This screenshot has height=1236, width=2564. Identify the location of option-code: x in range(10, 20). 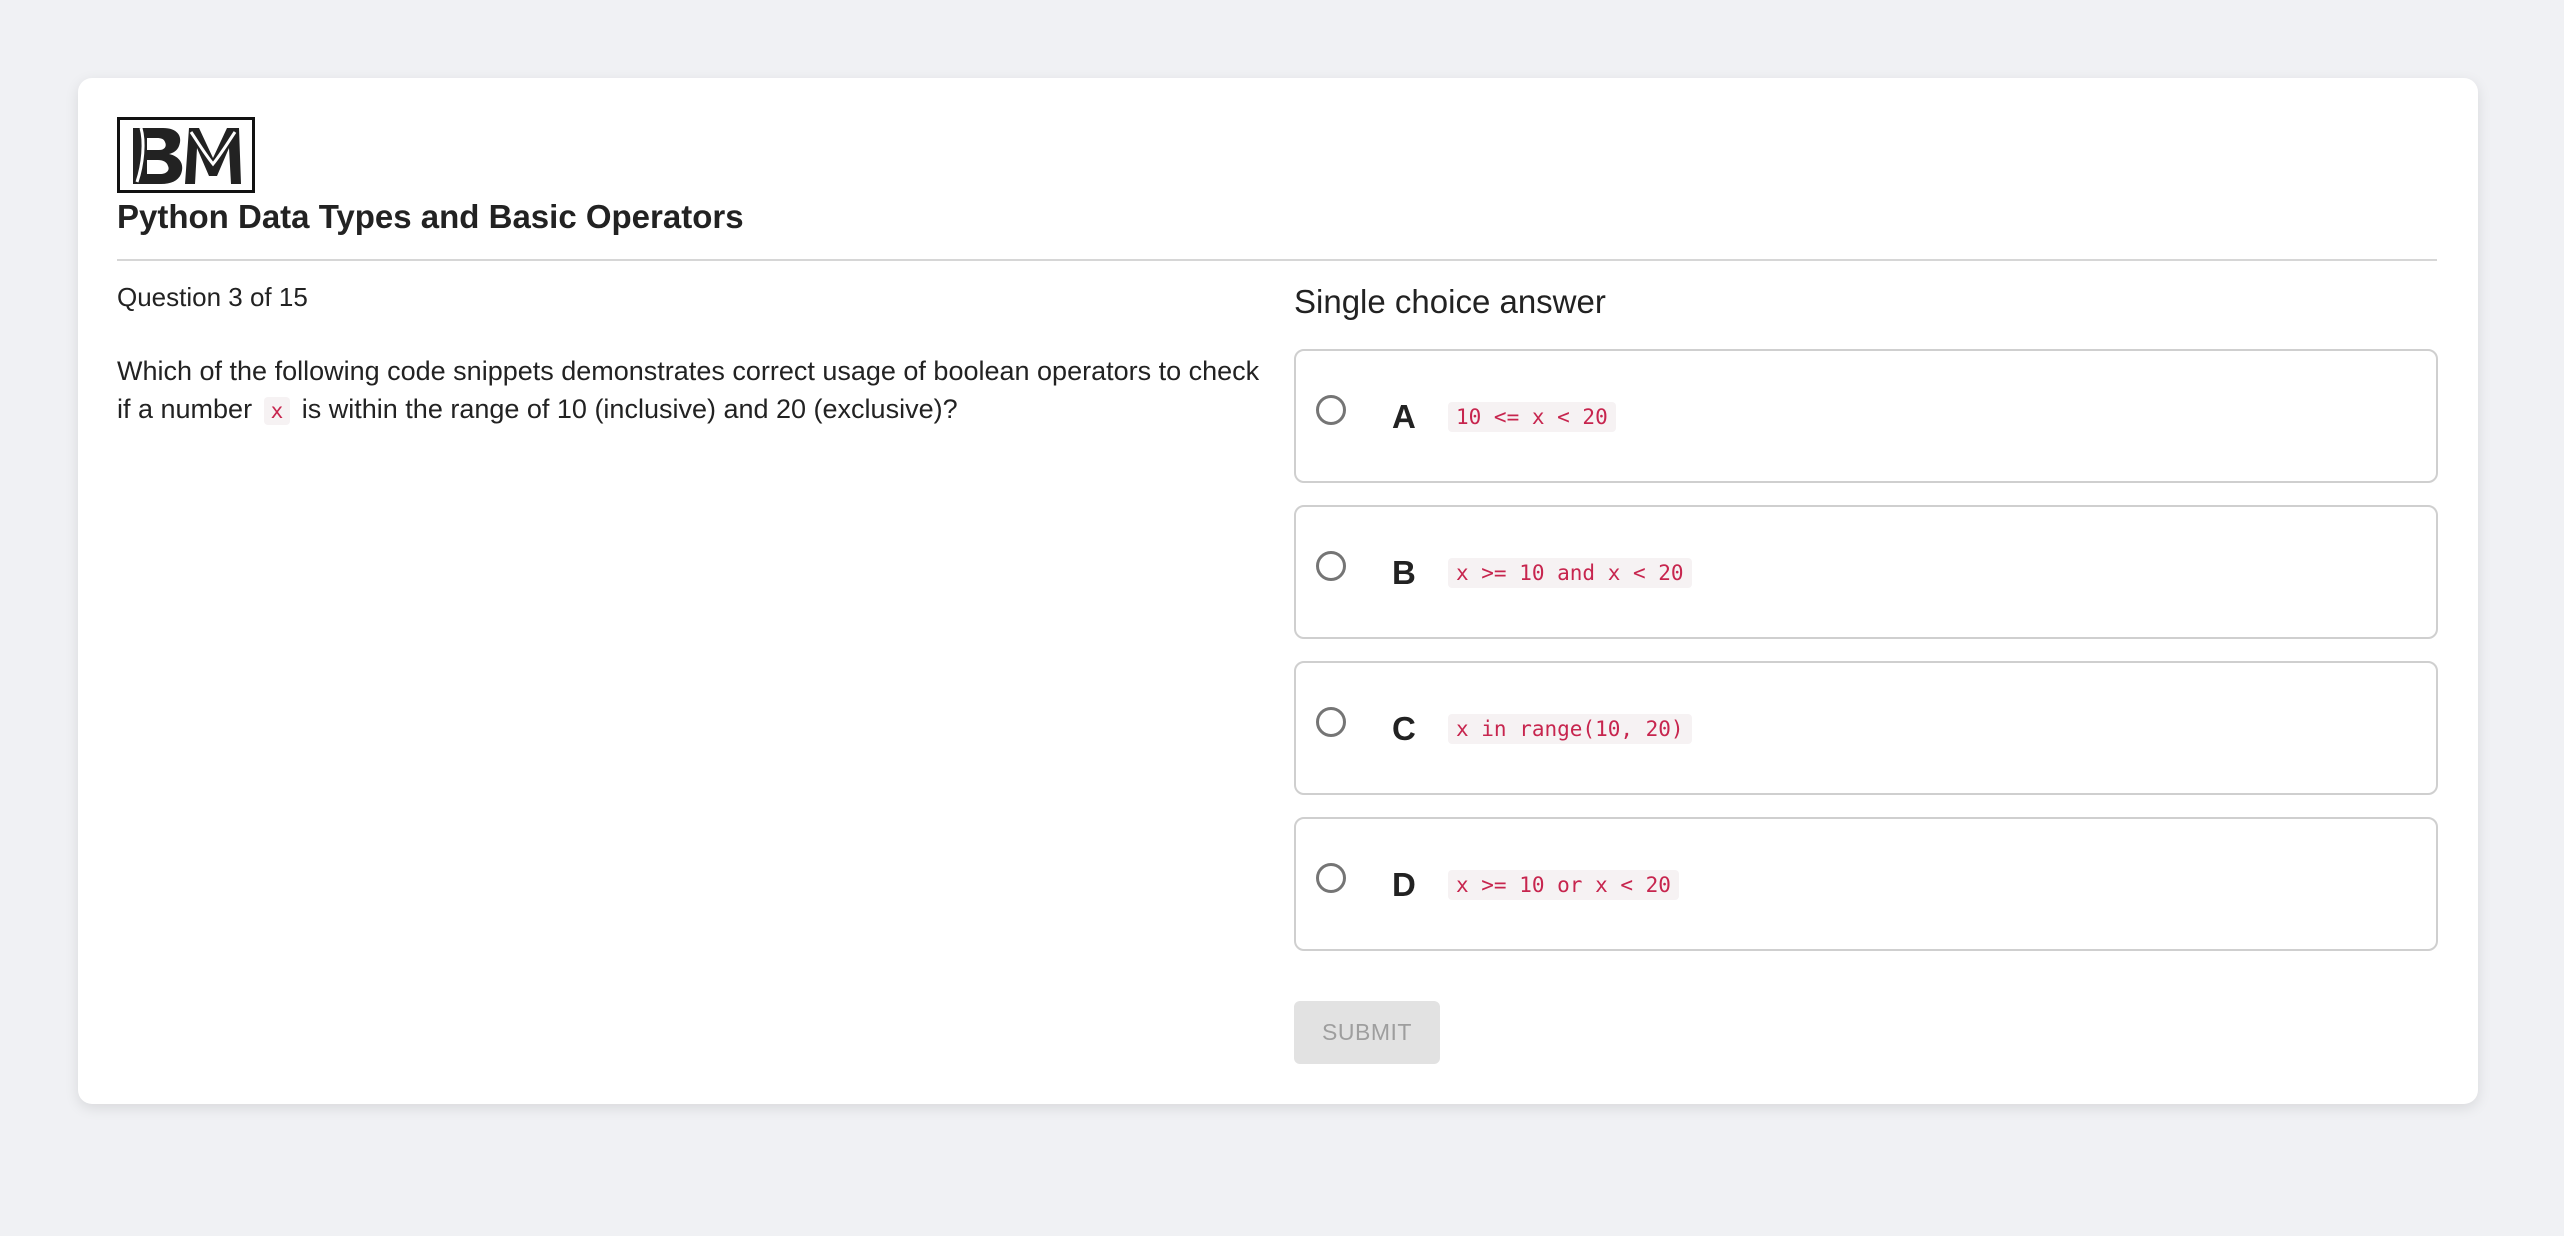
(1570, 729).